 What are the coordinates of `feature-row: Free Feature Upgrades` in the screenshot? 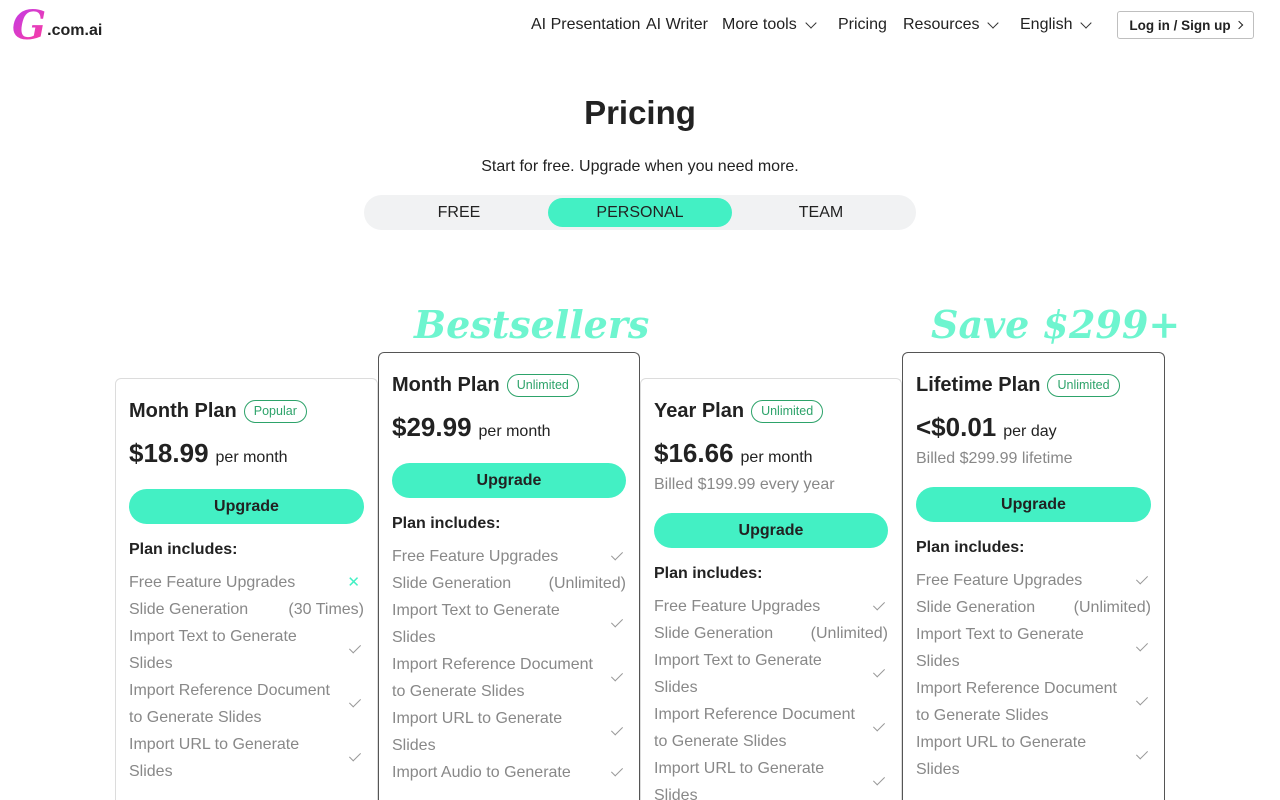 It's located at (771, 606).